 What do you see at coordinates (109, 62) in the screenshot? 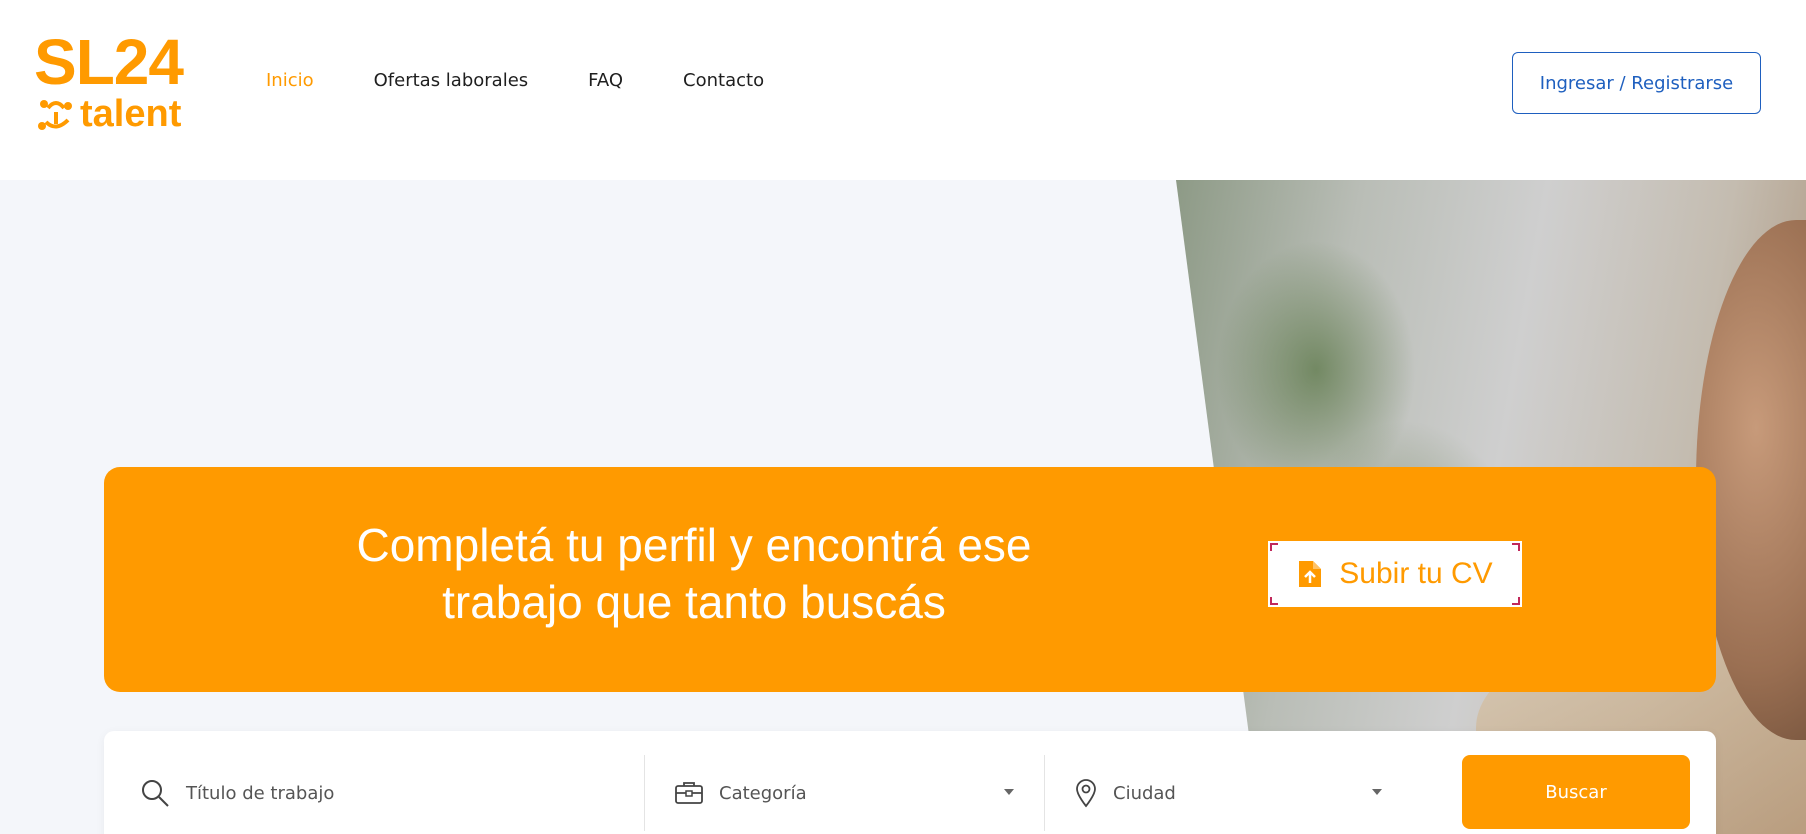
I see `logo-wordmark: SL24` at bounding box center [109, 62].